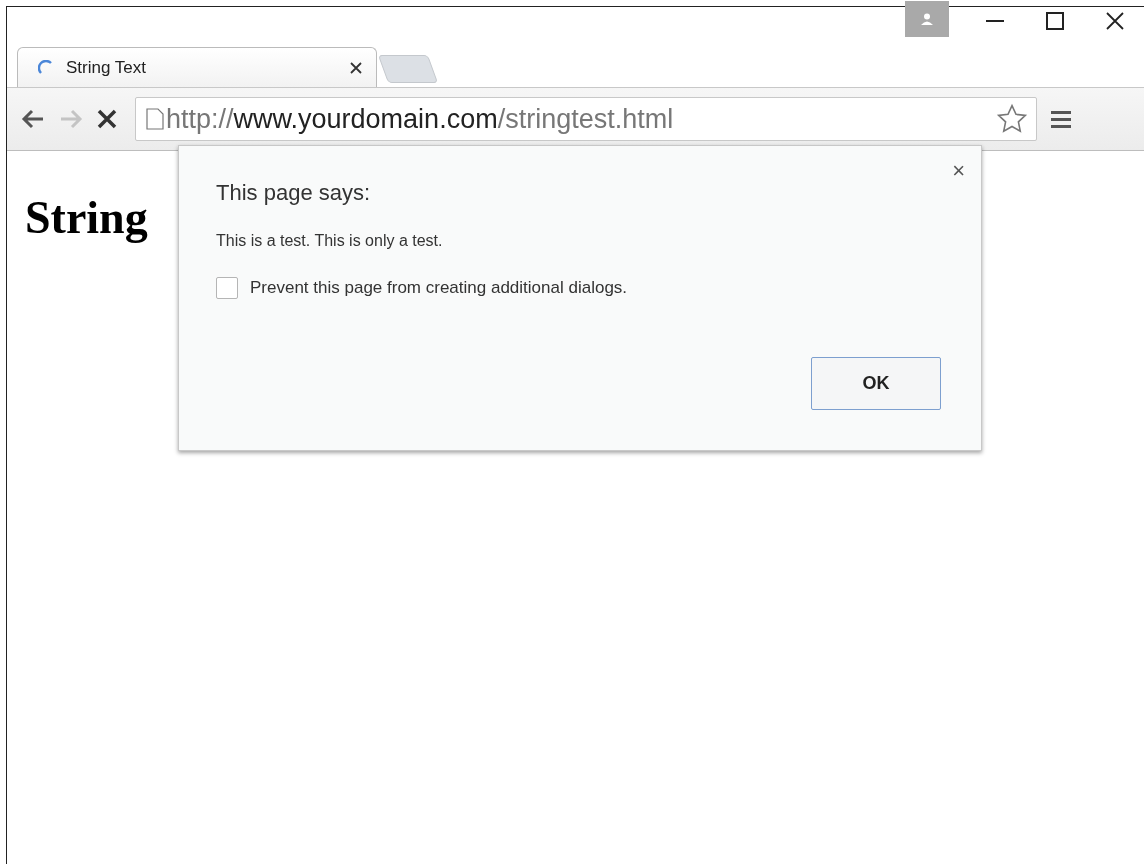 Image resolution: width=1144 pixels, height=864 pixels. Describe the element at coordinates (86, 218) in the screenshot. I see `page-heading: String` at that location.